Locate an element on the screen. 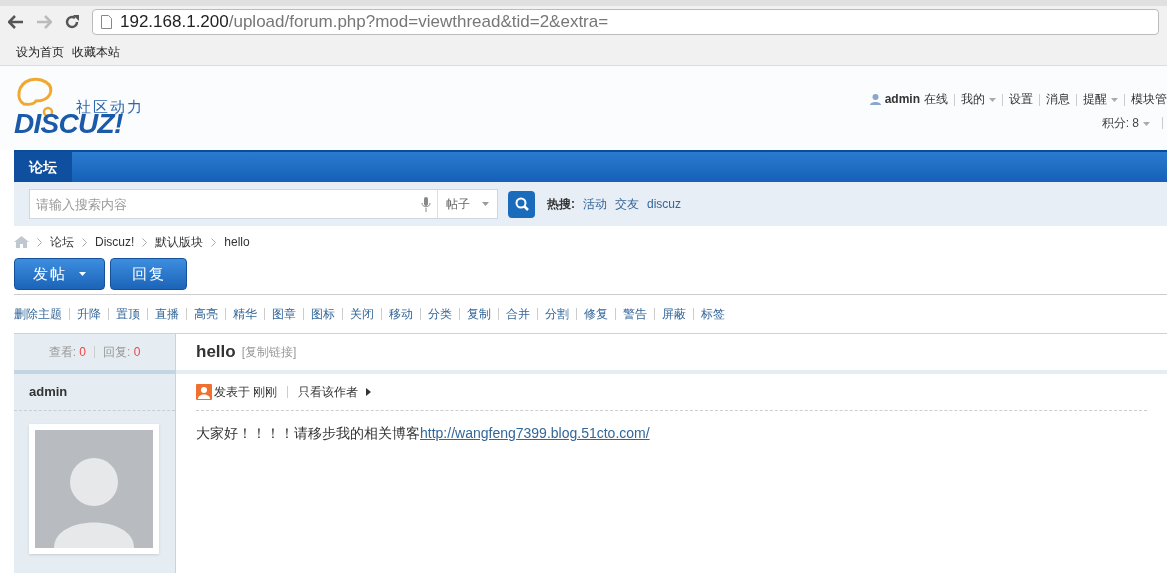 Image resolution: width=1167 pixels, height=581 pixels. thread-stat: 回复: 0 is located at coordinates (122, 352).